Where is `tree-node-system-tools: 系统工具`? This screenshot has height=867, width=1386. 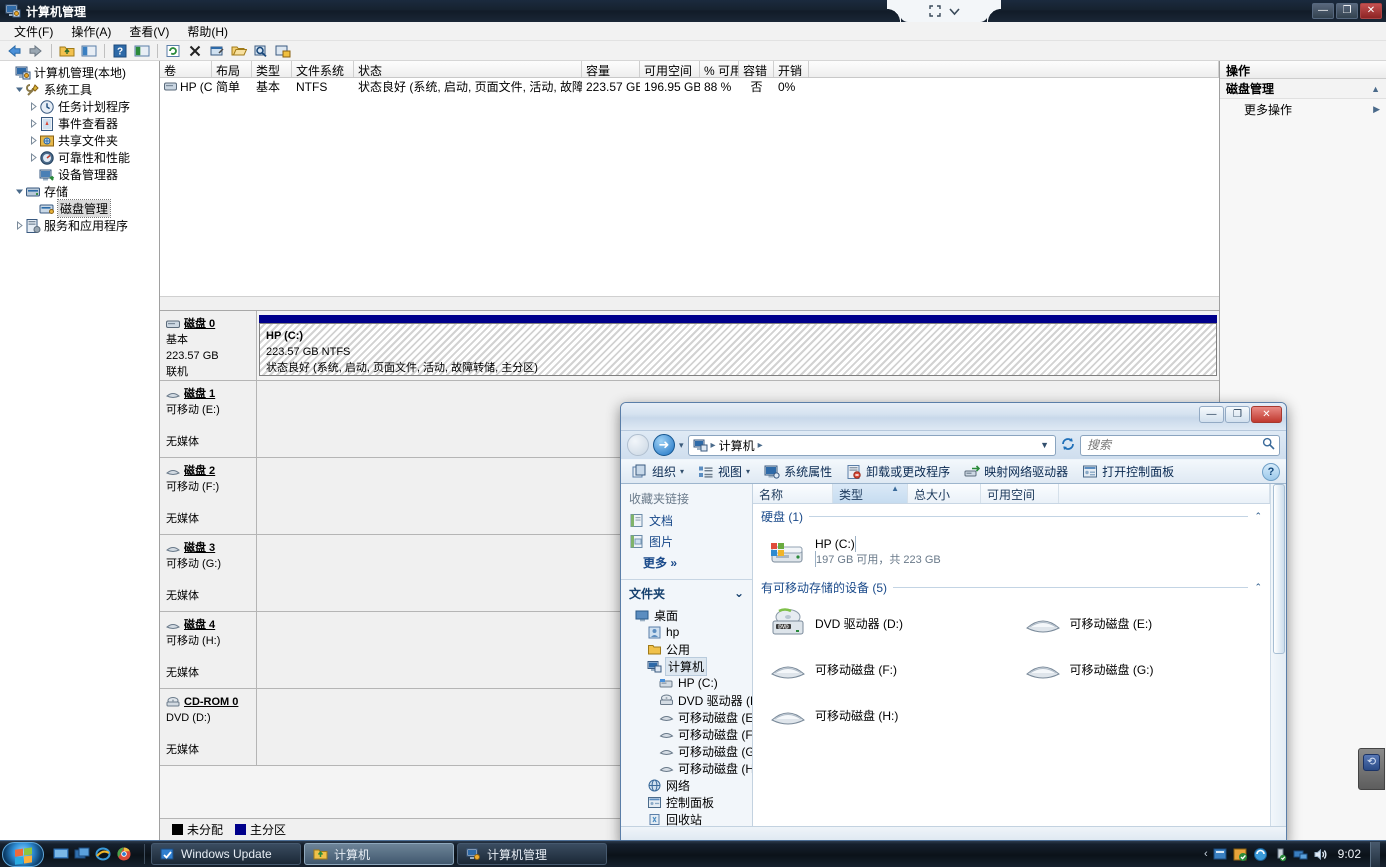 tree-node-system-tools: 系统工具 is located at coordinates (79, 89).